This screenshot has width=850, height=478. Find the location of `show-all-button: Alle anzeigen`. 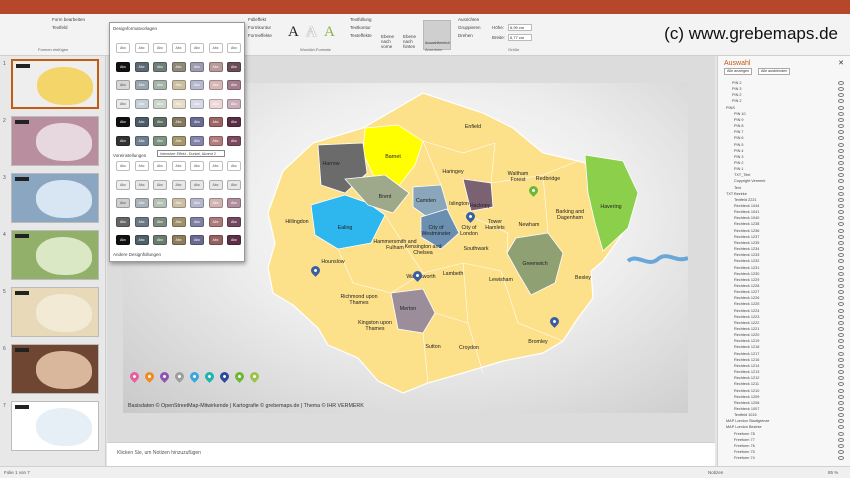

show-all-button: Alle anzeigen is located at coordinates (738, 71).